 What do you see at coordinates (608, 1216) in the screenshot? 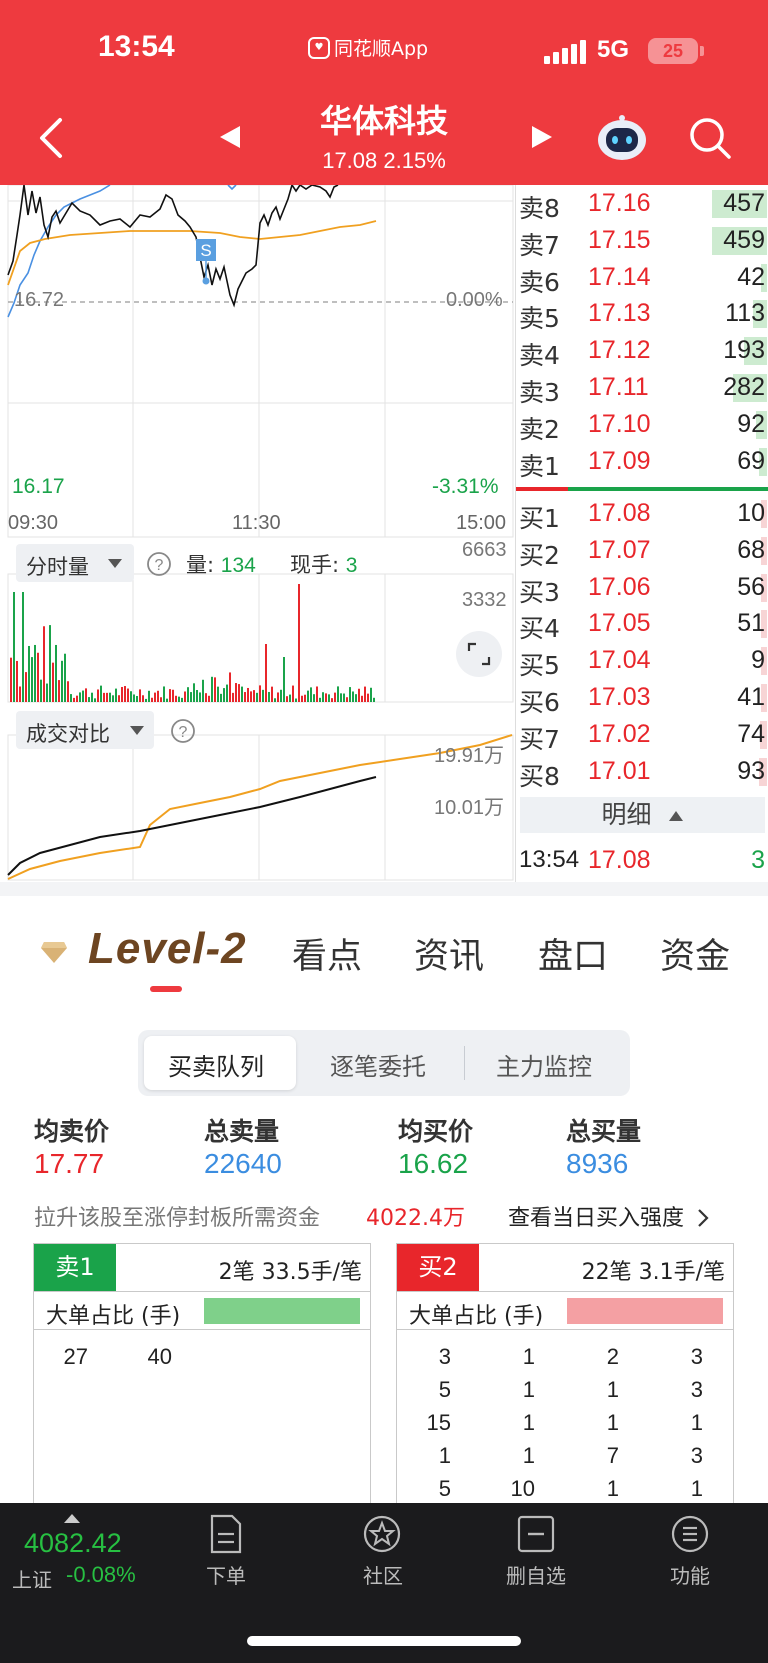
I see `buy-strength-link: 查看当日买入强度` at bounding box center [608, 1216].